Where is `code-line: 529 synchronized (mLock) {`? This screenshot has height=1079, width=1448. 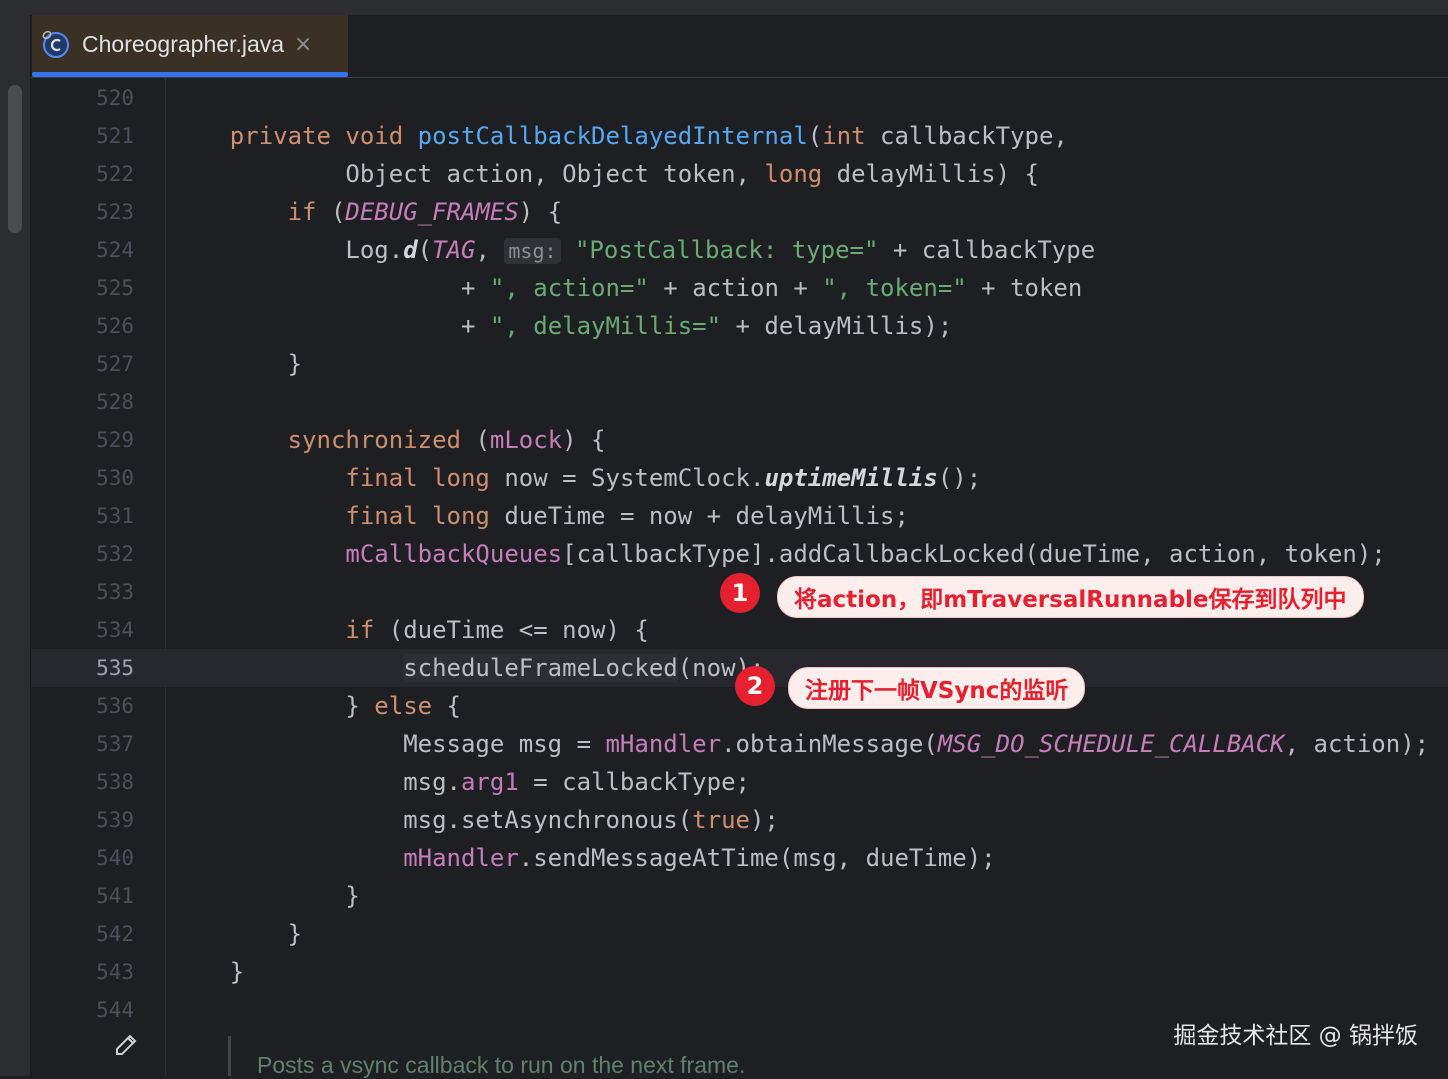 code-line: 529 synchronized (mLock) { is located at coordinates (739, 440).